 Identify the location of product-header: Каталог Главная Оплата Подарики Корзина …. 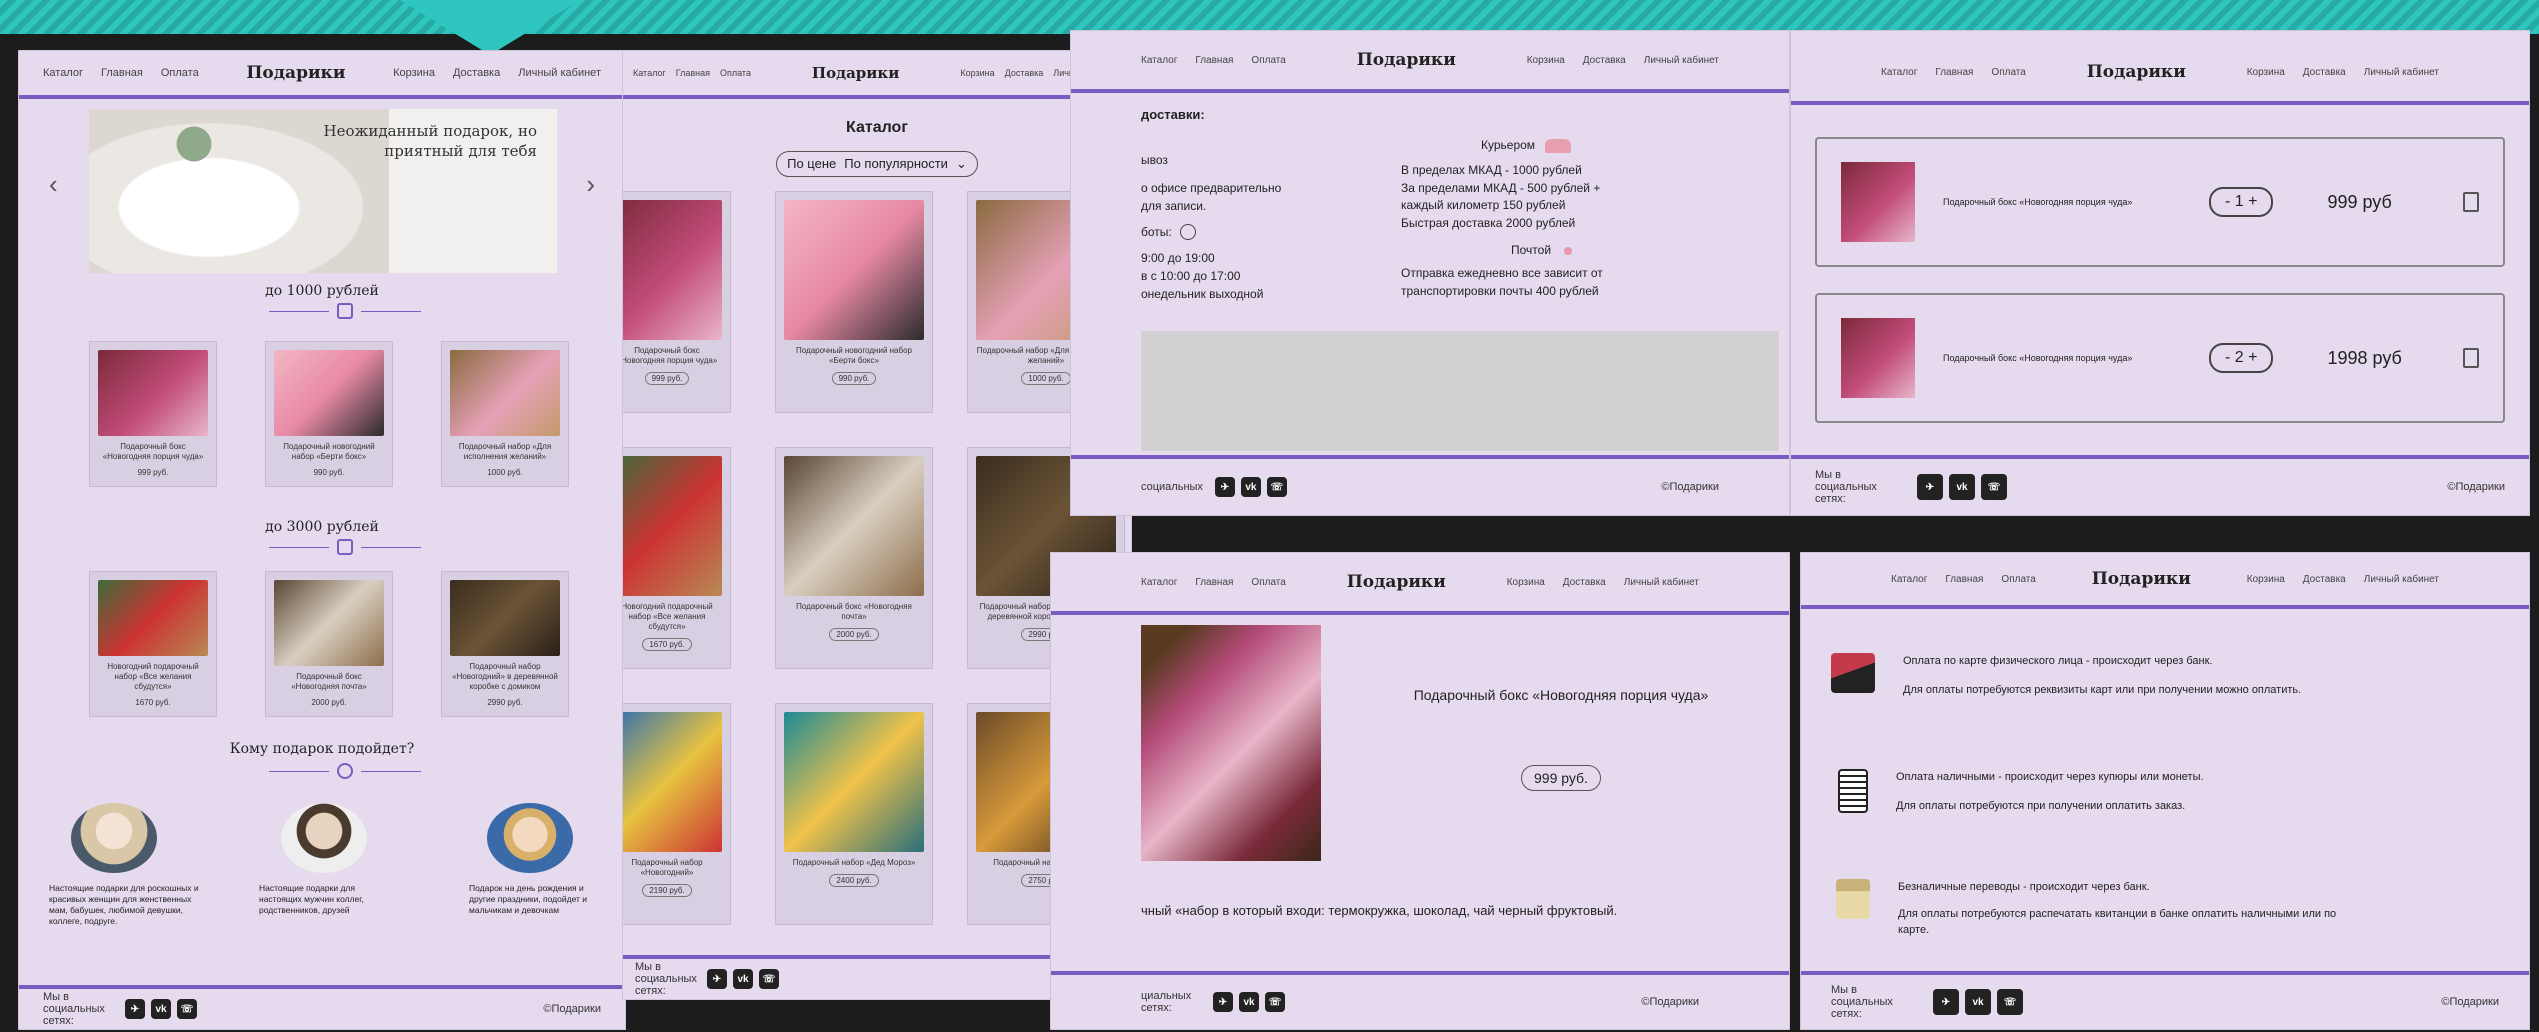
(1420, 584).